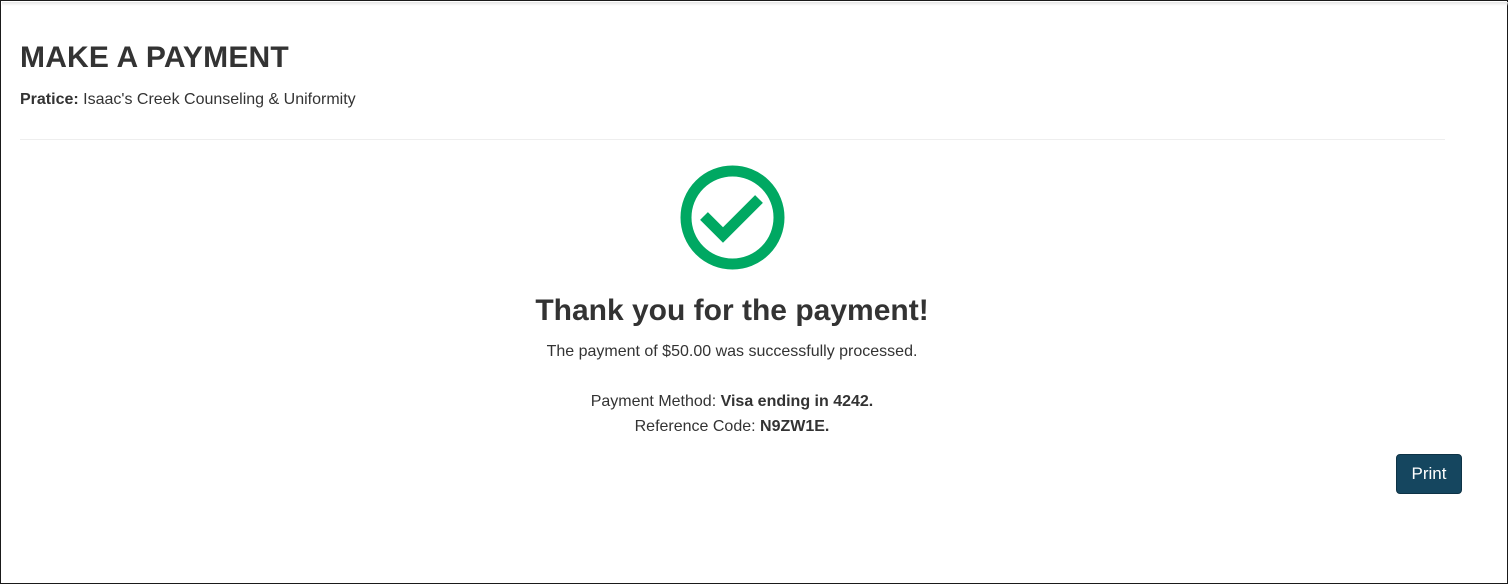 The width and height of the screenshot is (1508, 584). Describe the element at coordinates (1429, 474) in the screenshot. I see `print-button: Print` at that location.